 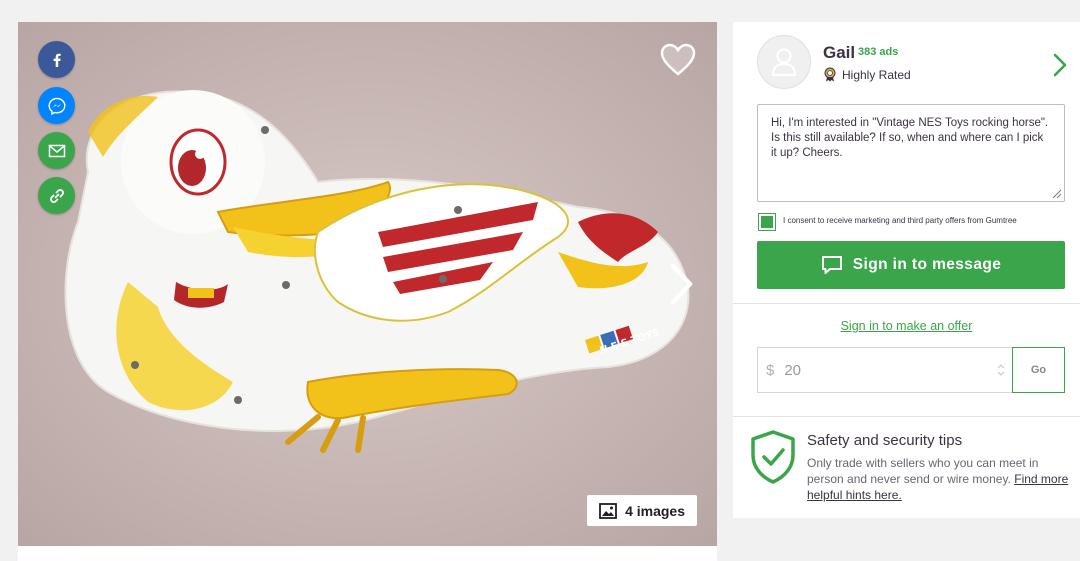 I want to click on share-facebook-button, so click(x=56, y=59).